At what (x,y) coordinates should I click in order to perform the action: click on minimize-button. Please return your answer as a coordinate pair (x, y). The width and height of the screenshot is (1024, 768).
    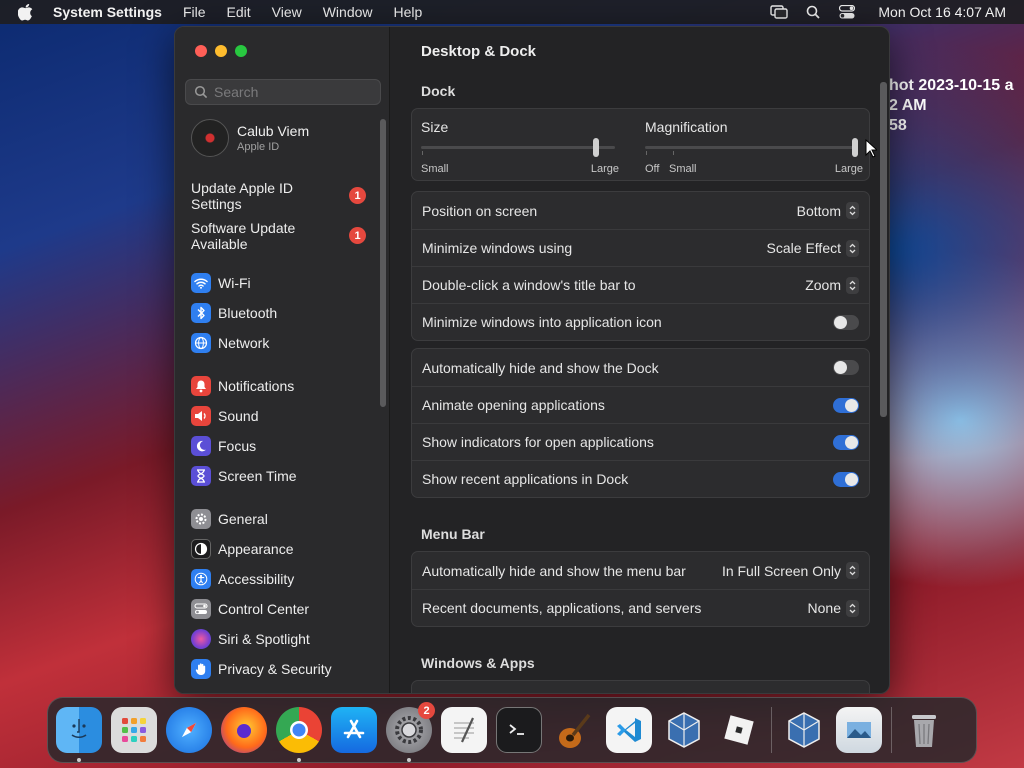
    Looking at the image, I should click on (221, 51).